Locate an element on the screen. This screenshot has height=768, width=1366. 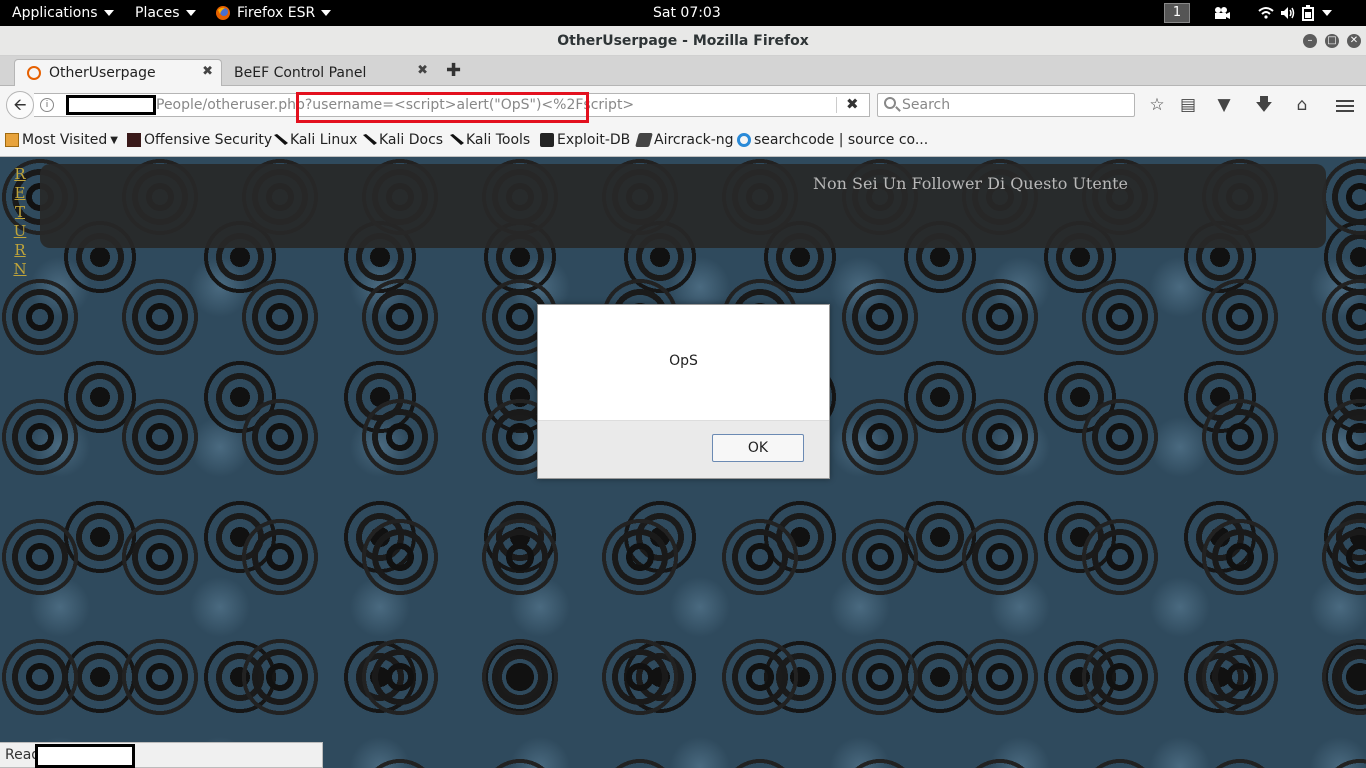
exploitdb-icon is located at coordinates (547, 140).